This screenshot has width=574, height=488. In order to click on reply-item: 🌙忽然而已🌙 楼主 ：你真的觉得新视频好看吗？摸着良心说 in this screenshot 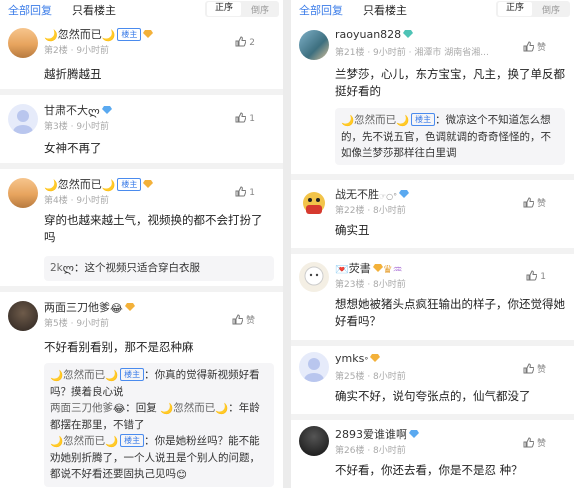, I will do `click(159, 383)`.